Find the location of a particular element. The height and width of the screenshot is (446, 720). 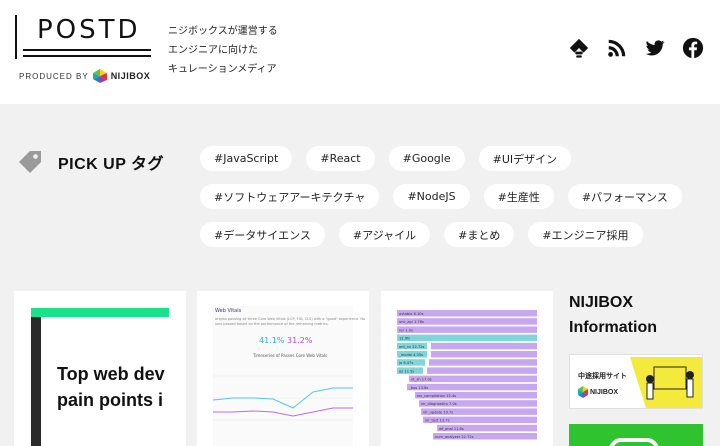

thumbnail-pct-b: 31.2% is located at coordinates (300, 340).